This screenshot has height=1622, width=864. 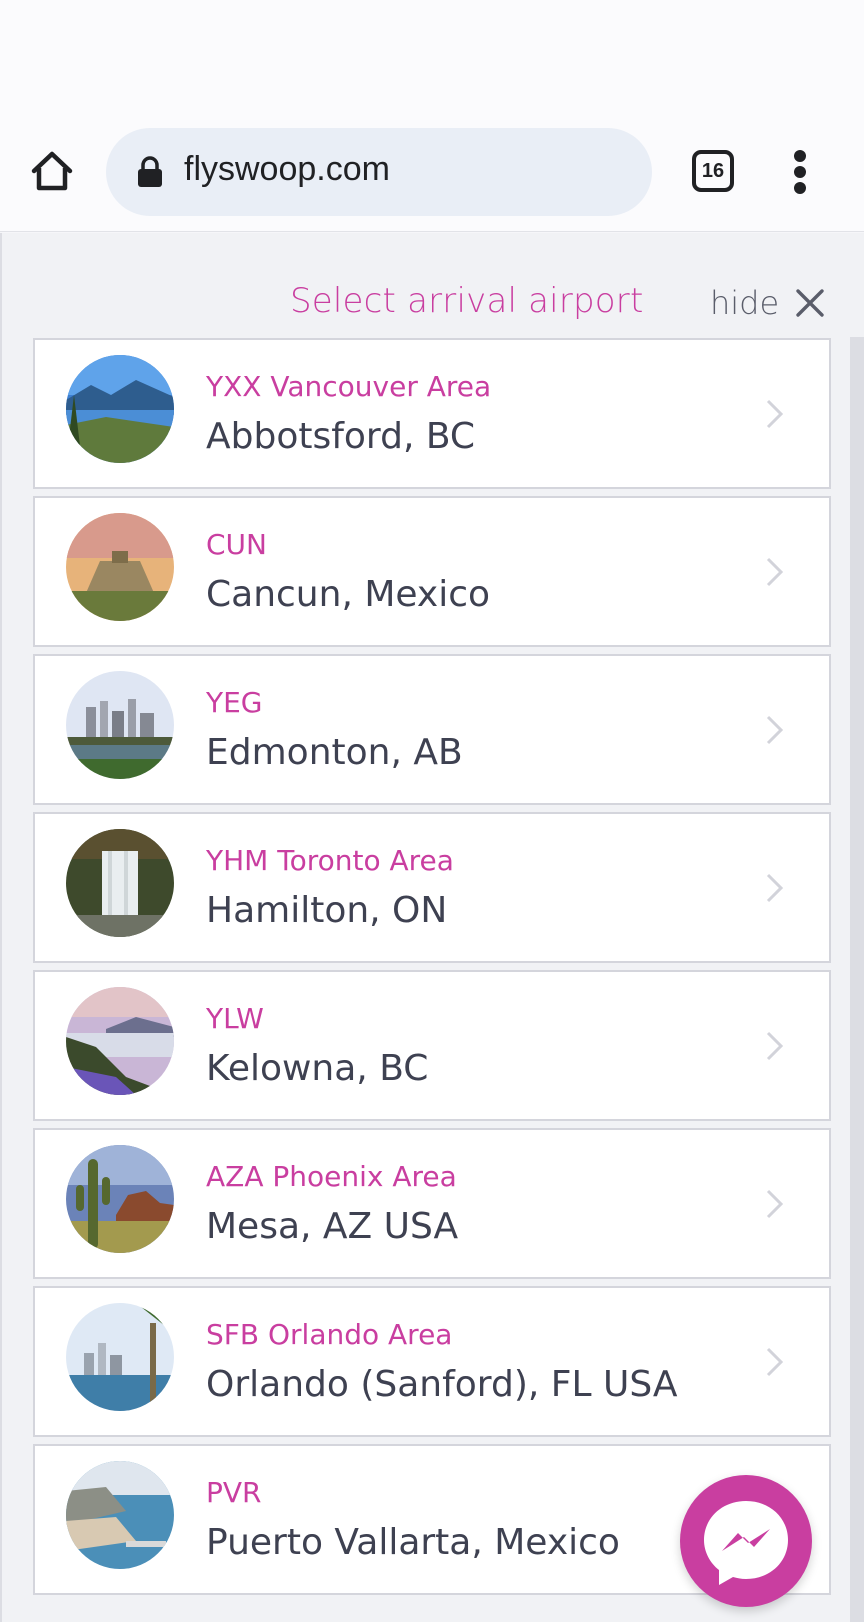 What do you see at coordinates (120, 1357) in the screenshot?
I see `orlando-lake-image` at bounding box center [120, 1357].